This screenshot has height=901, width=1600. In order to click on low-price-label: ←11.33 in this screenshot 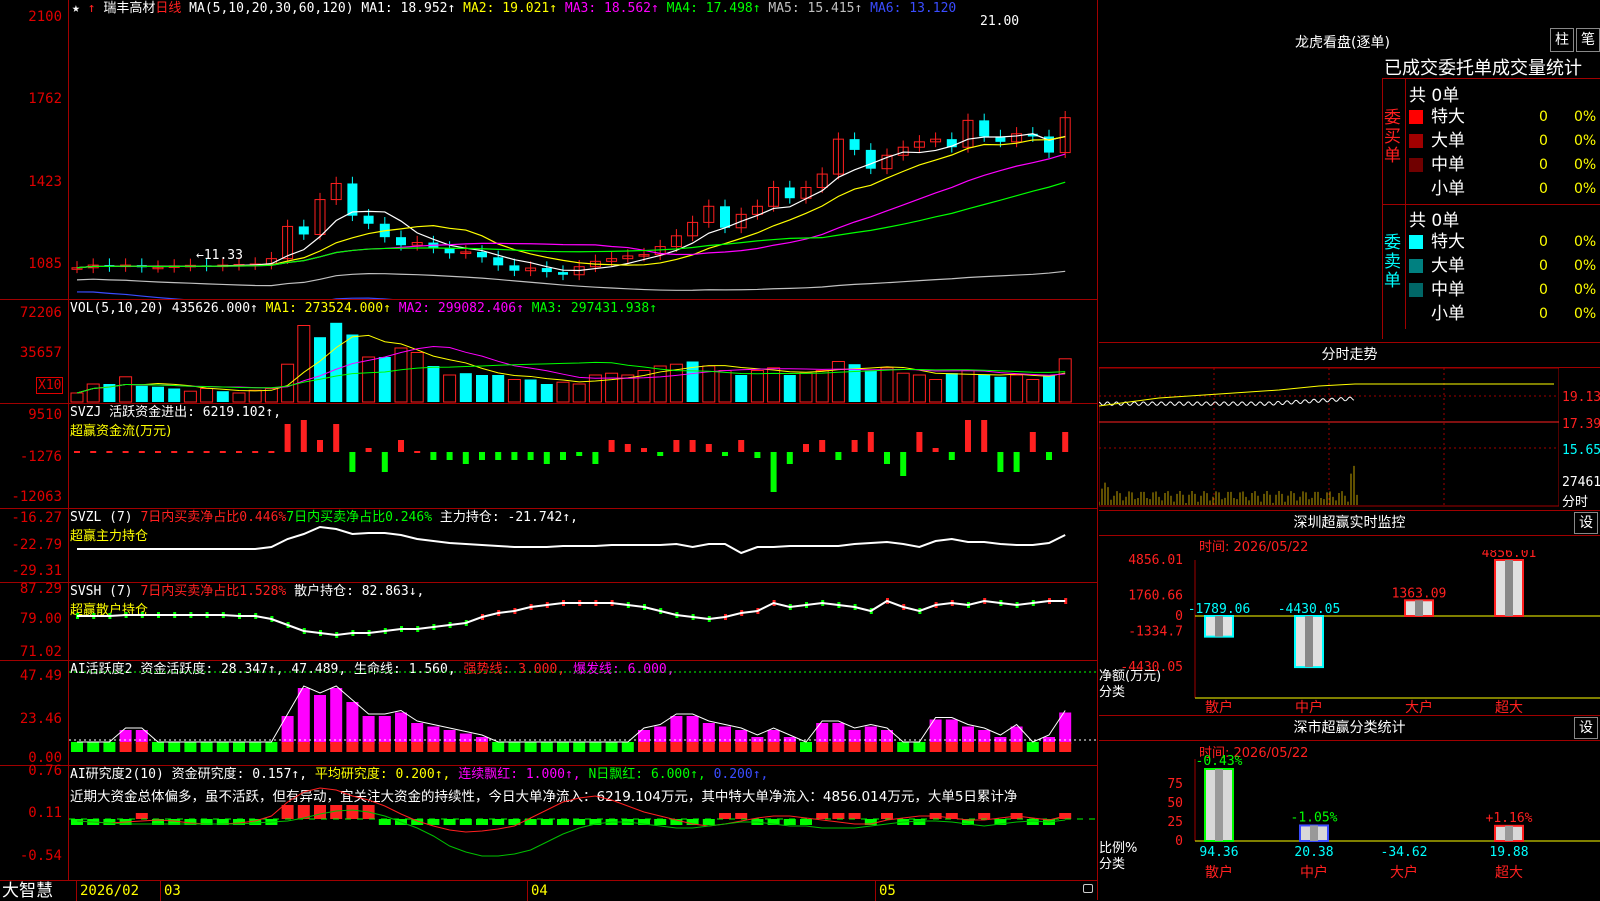, I will do `click(219, 255)`.